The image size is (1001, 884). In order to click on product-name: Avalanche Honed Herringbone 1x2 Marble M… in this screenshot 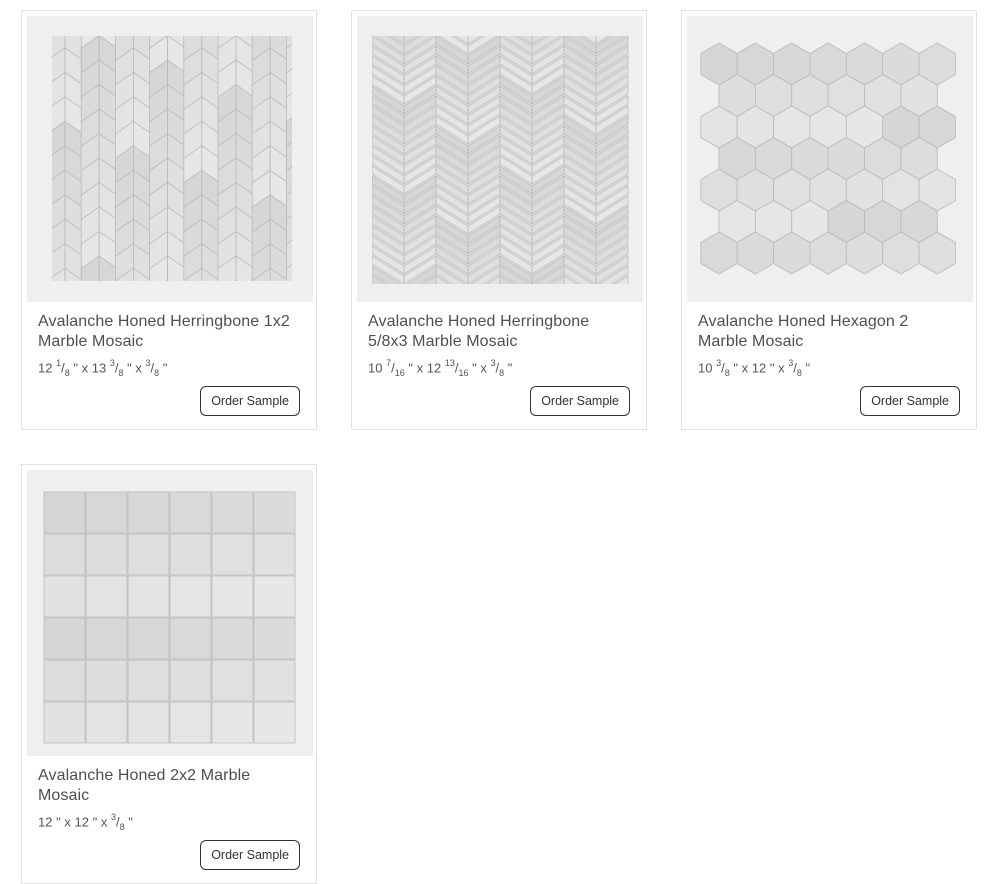, I will do `click(170, 332)`.